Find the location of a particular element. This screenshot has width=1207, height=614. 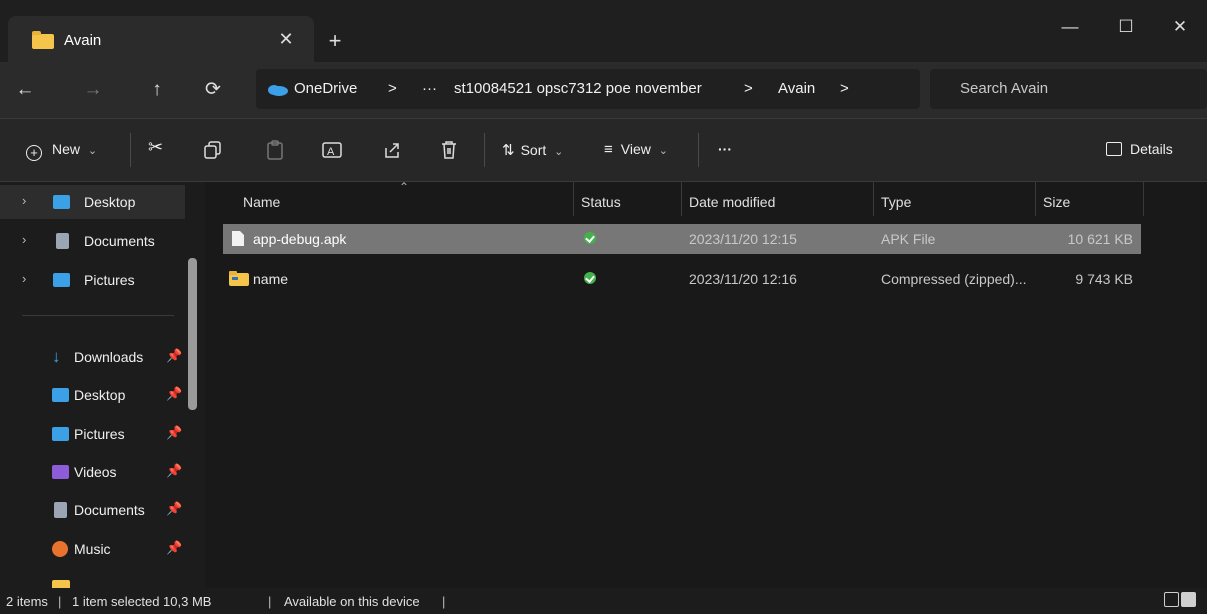

sort-button: ⇅ Sort ⌄ is located at coordinates (532, 150).